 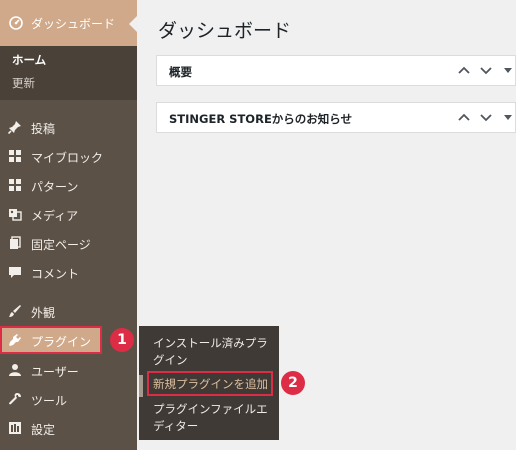 I want to click on sidebar-item-label: ツール, so click(x=49, y=401).